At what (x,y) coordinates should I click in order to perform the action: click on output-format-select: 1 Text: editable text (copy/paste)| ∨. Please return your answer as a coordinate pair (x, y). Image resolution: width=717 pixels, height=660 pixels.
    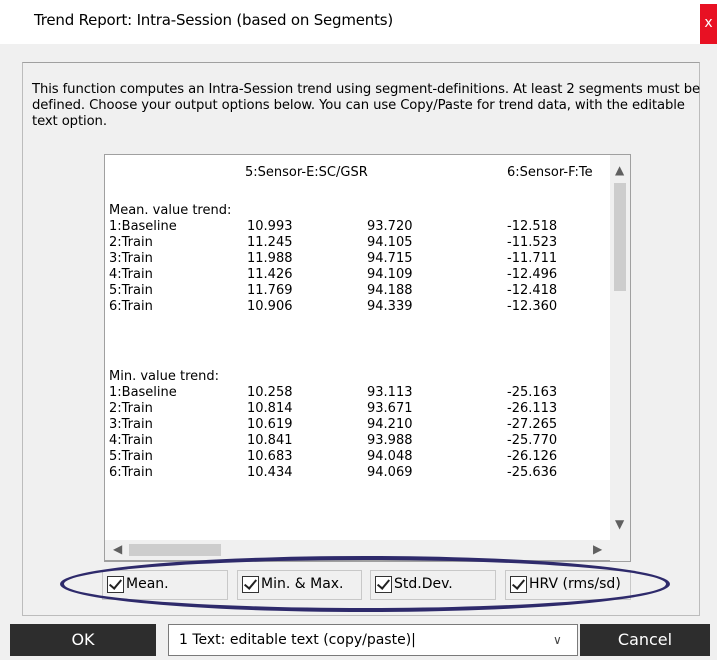
    Looking at the image, I should click on (373, 640).